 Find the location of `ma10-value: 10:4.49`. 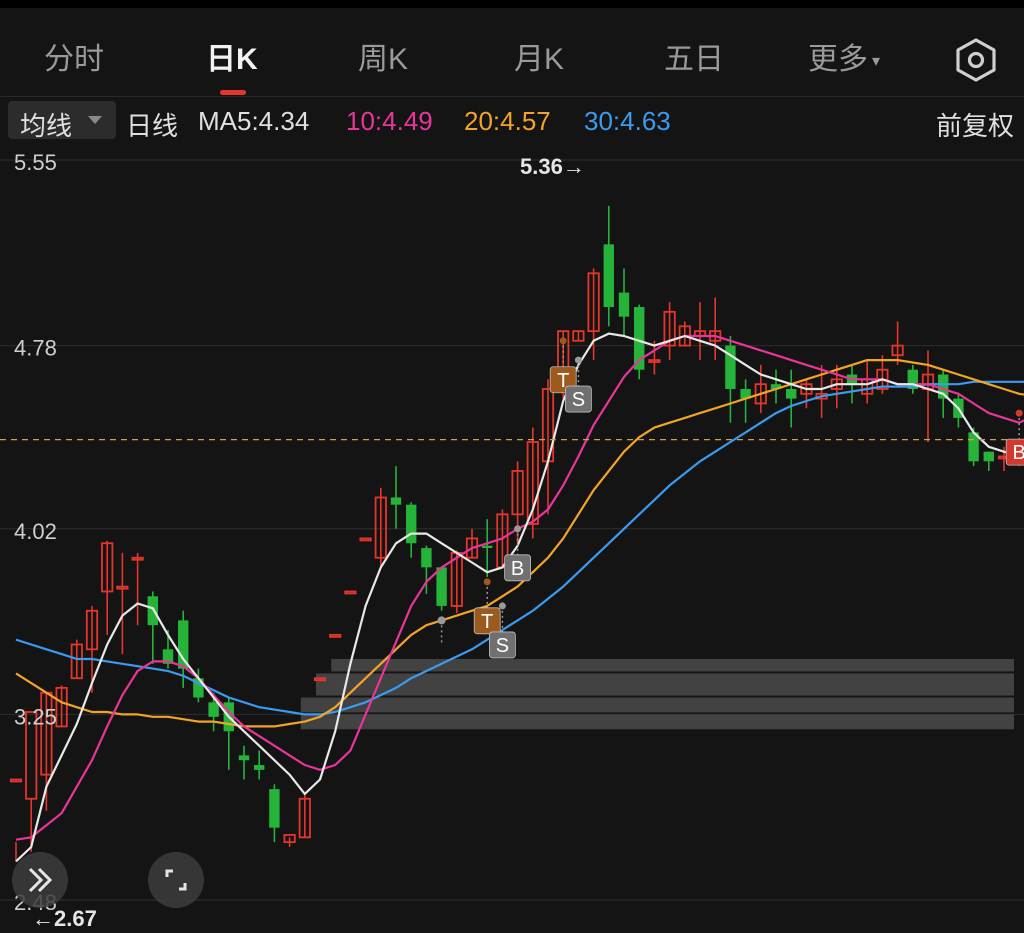

ma10-value: 10:4.49 is located at coordinates (389, 121).